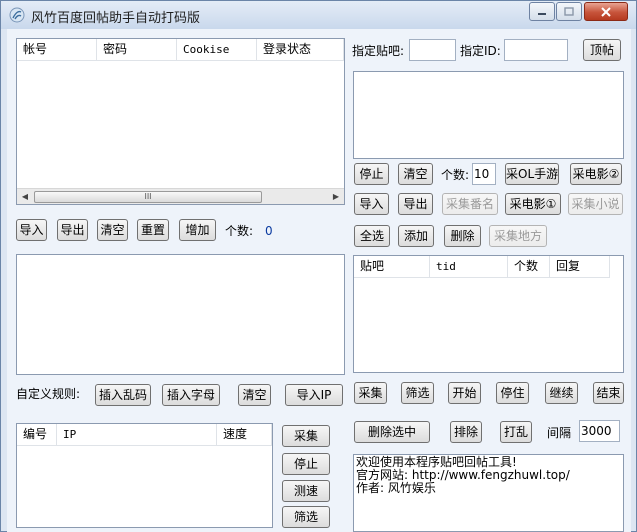 This screenshot has width=637, height=532. I want to click on scroll-thumb: III, so click(148, 197).